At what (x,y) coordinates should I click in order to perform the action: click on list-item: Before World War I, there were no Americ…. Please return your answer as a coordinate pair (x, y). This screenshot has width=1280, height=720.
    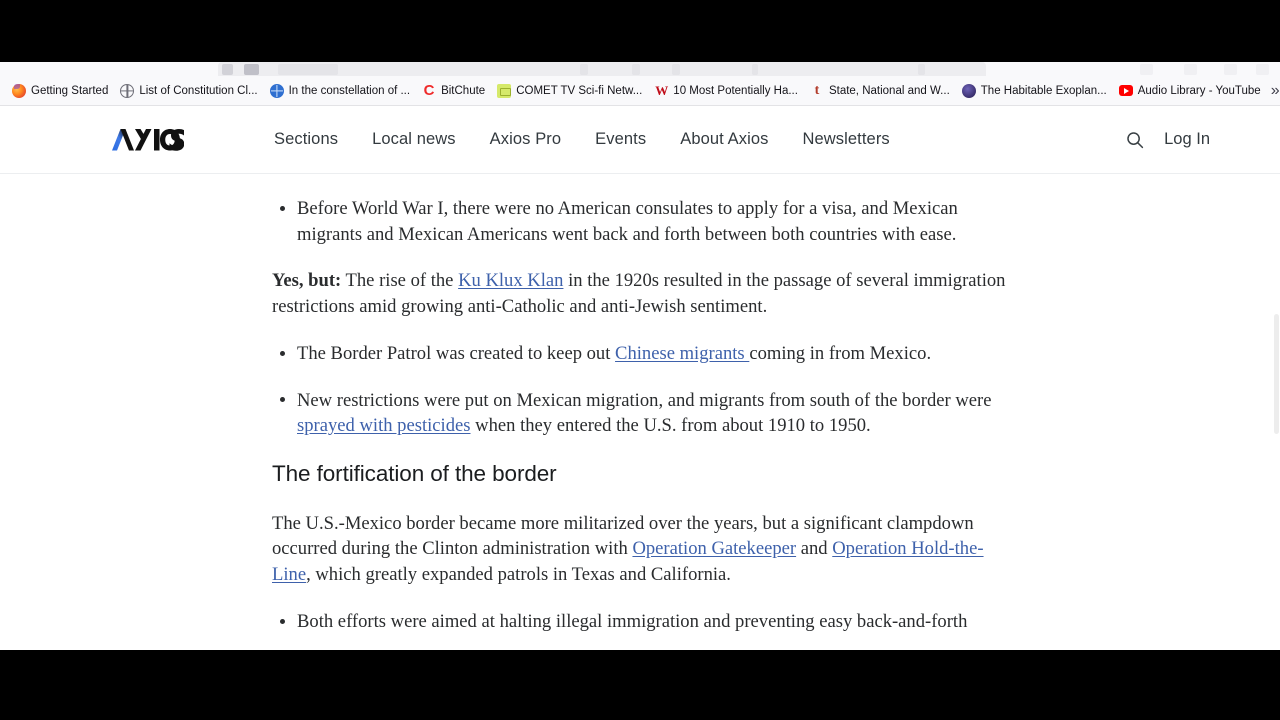
    Looking at the image, I should click on (642, 221).